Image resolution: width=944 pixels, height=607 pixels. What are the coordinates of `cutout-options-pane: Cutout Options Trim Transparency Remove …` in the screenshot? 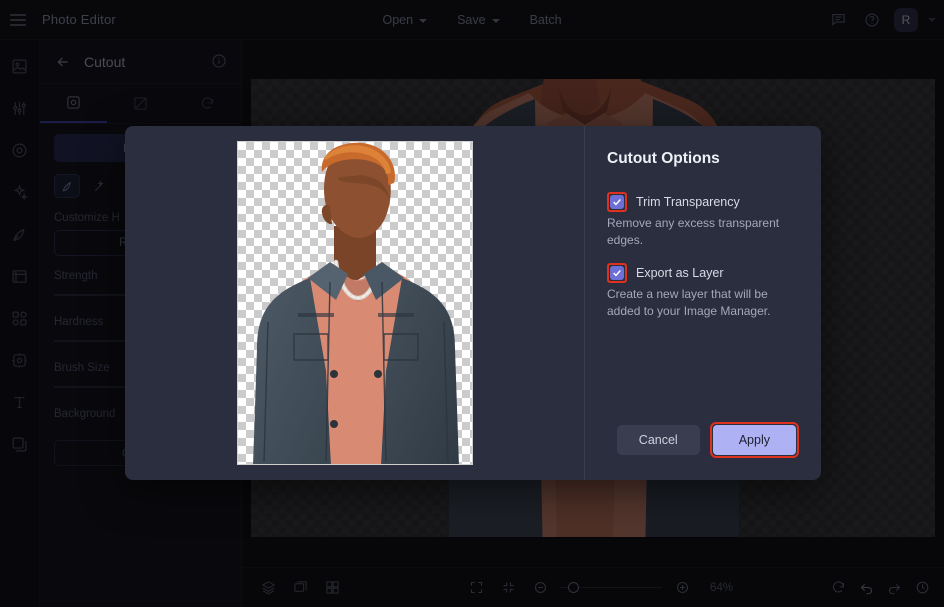 It's located at (703, 303).